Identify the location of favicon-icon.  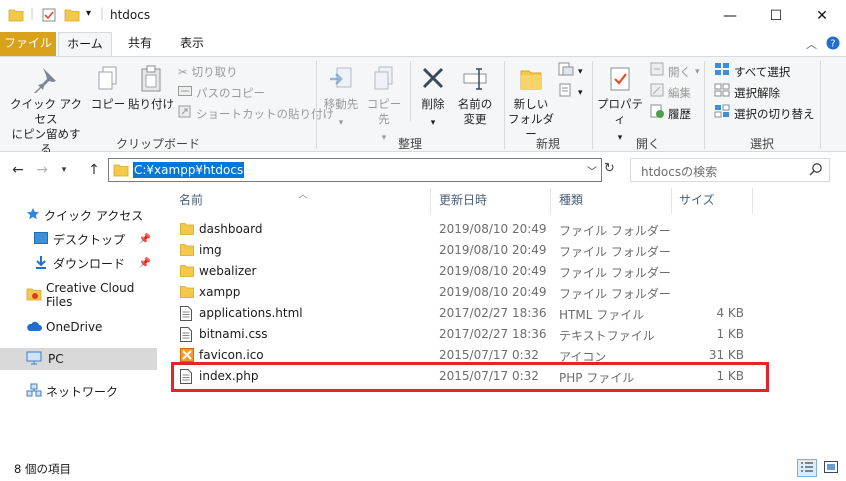
(187, 355).